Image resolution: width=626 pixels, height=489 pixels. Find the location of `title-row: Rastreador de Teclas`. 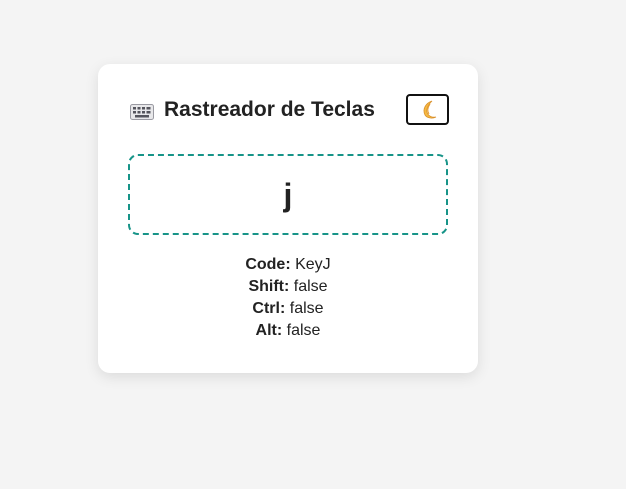

title-row: Rastreador de Teclas is located at coordinates (252, 110).